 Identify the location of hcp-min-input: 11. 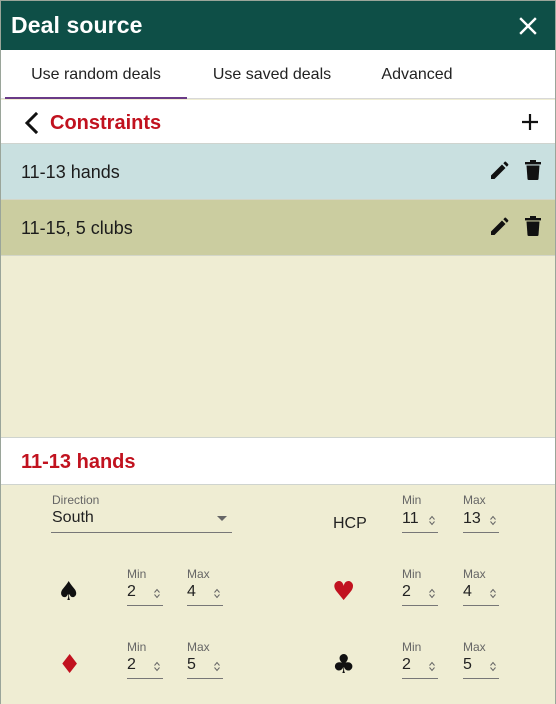
(420, 520).